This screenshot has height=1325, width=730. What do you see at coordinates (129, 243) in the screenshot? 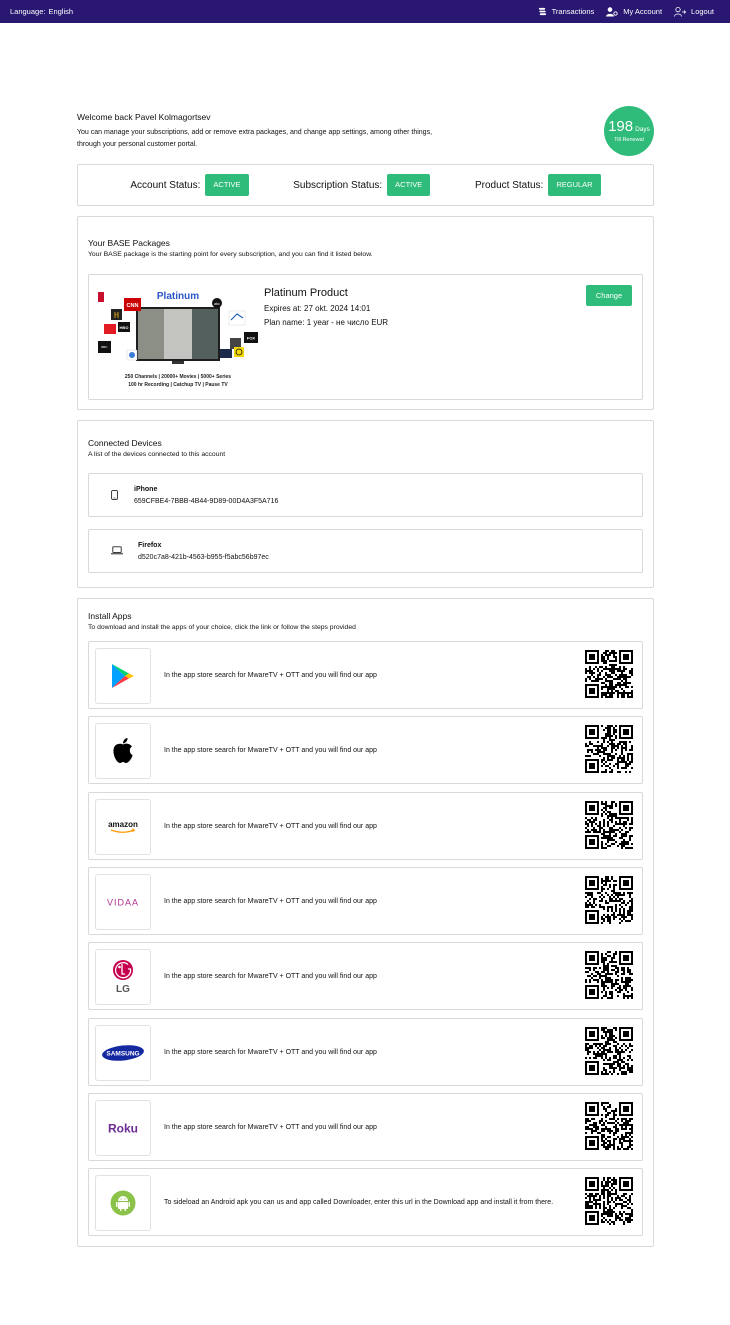
I see `packages-title: Your BASE Packages` at bounding box center [129, 243].